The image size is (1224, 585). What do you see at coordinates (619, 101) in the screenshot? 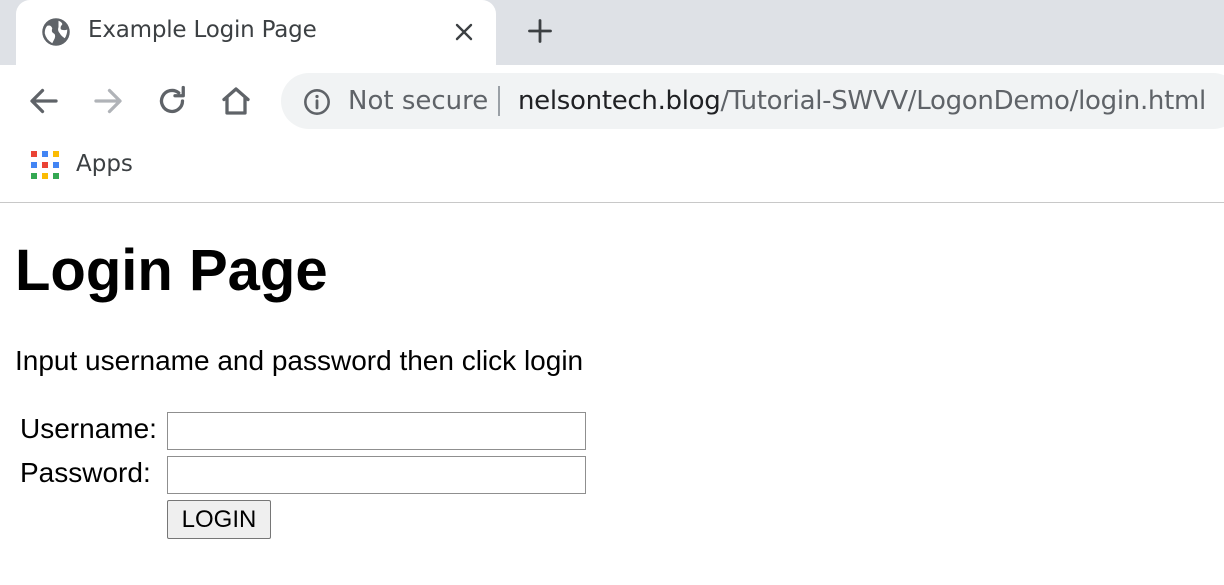
I see `url-host: nelsontech.blog` at bounding box center [619, 101].